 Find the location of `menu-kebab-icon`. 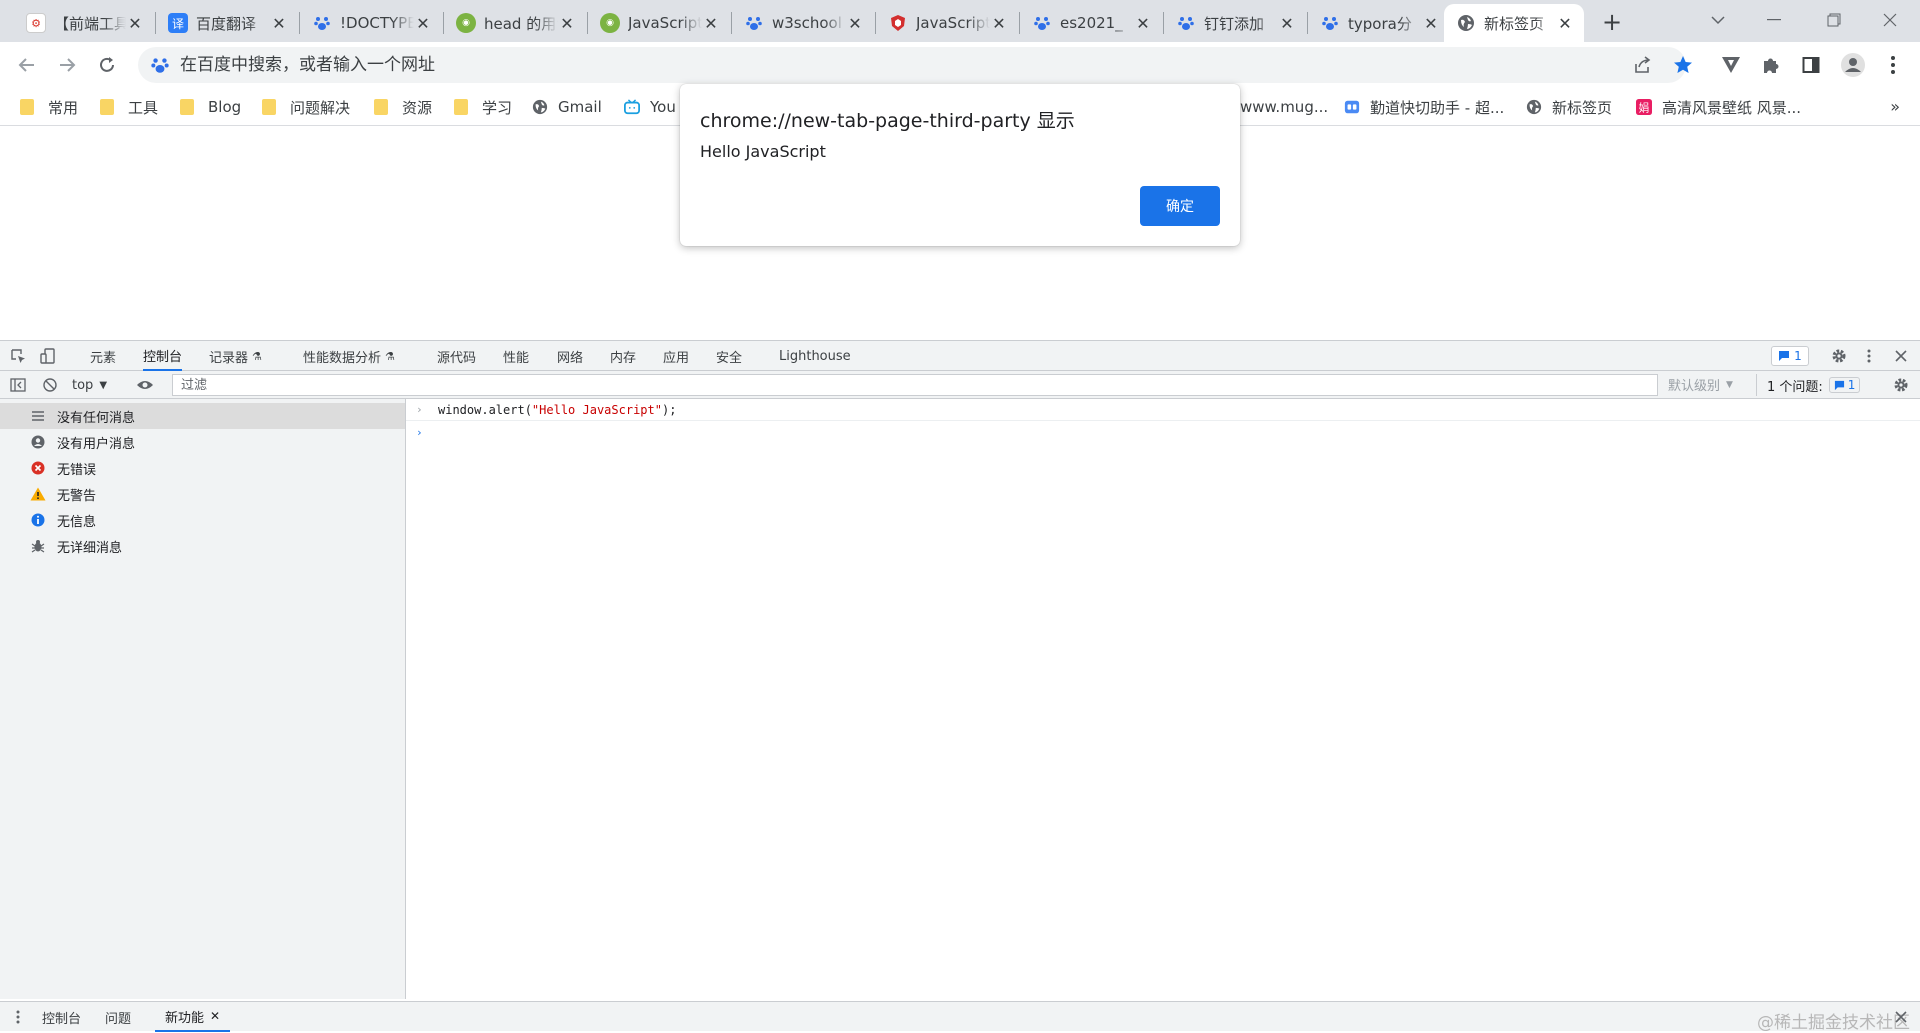

menu-kebab-icon is located at coordinates (1893, 65).